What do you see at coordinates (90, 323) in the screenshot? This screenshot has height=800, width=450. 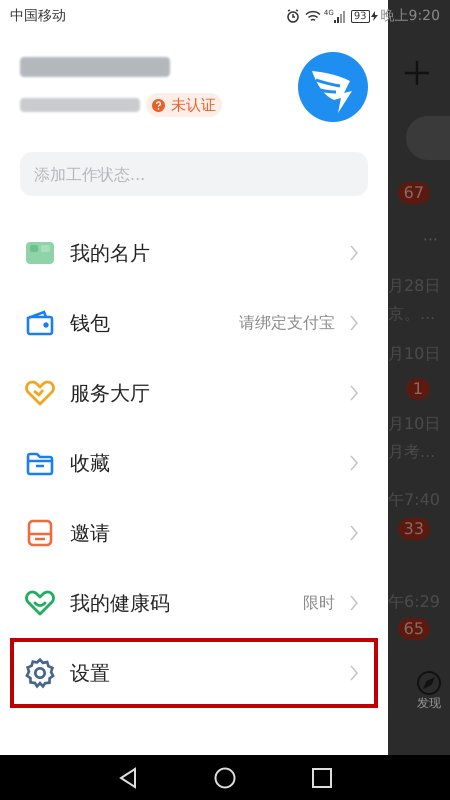 I see `menu-label: 钱包` at bounding box center [90, 323].